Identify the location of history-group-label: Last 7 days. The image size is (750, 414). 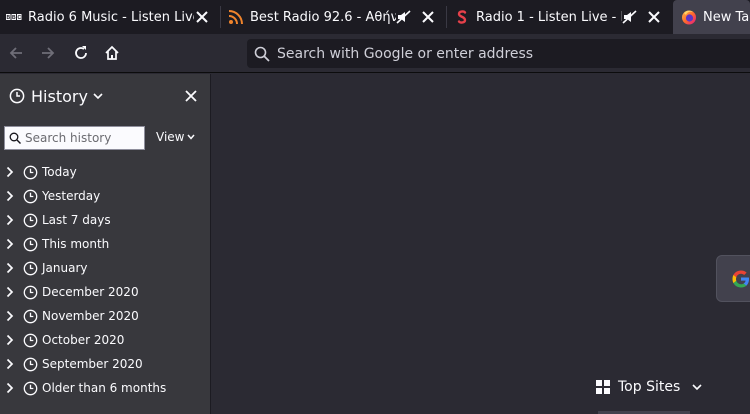
(76, 220).